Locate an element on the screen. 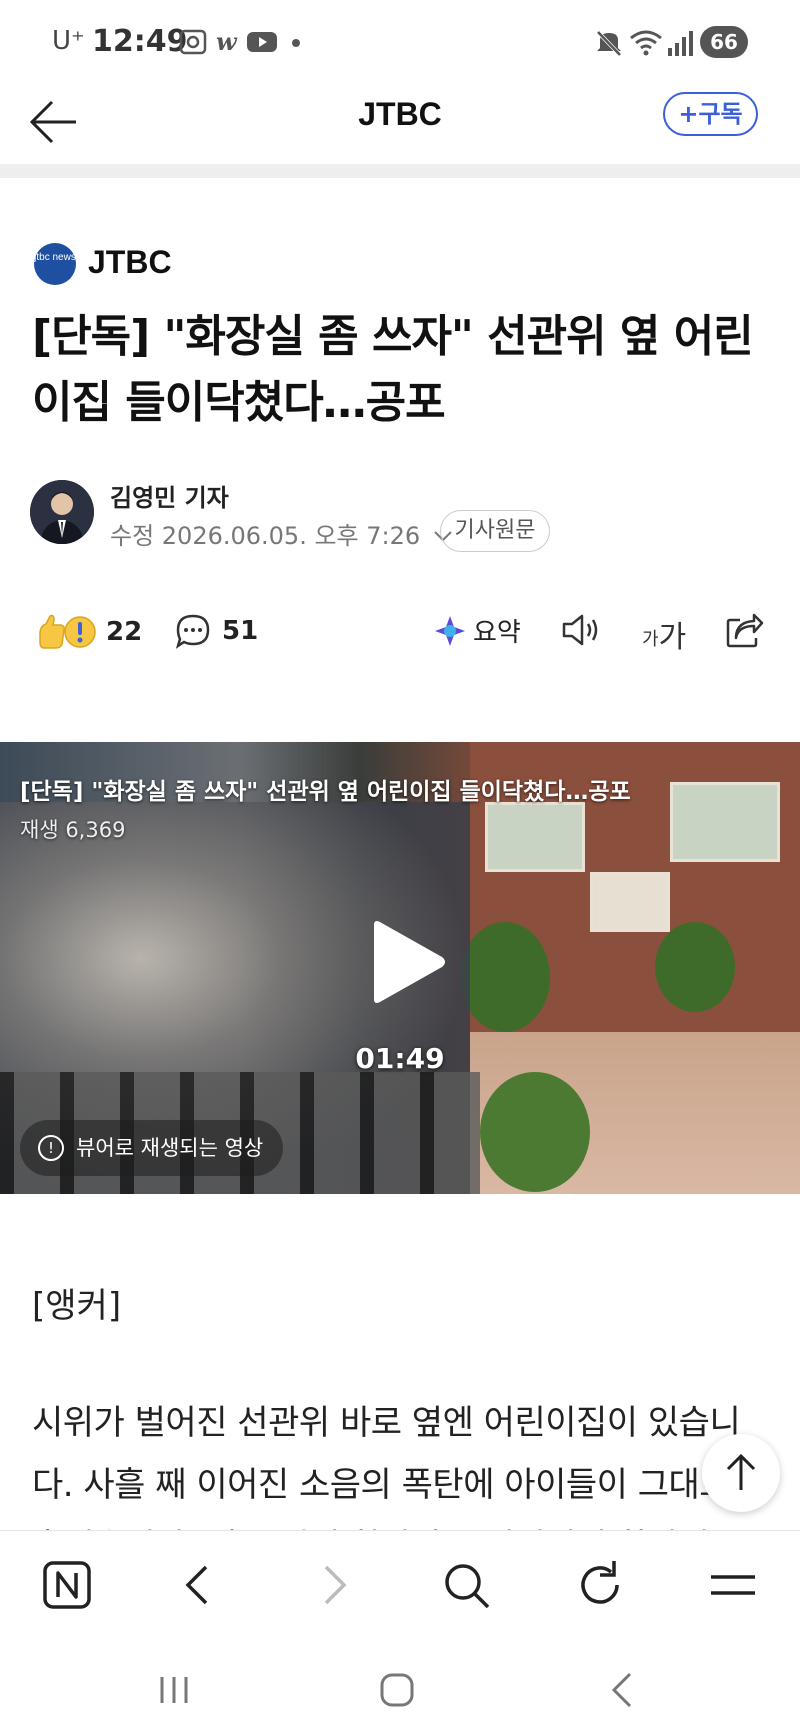 The image size is (800, 1734). battery-indicator: 66 is located at coordinates (724, 42).